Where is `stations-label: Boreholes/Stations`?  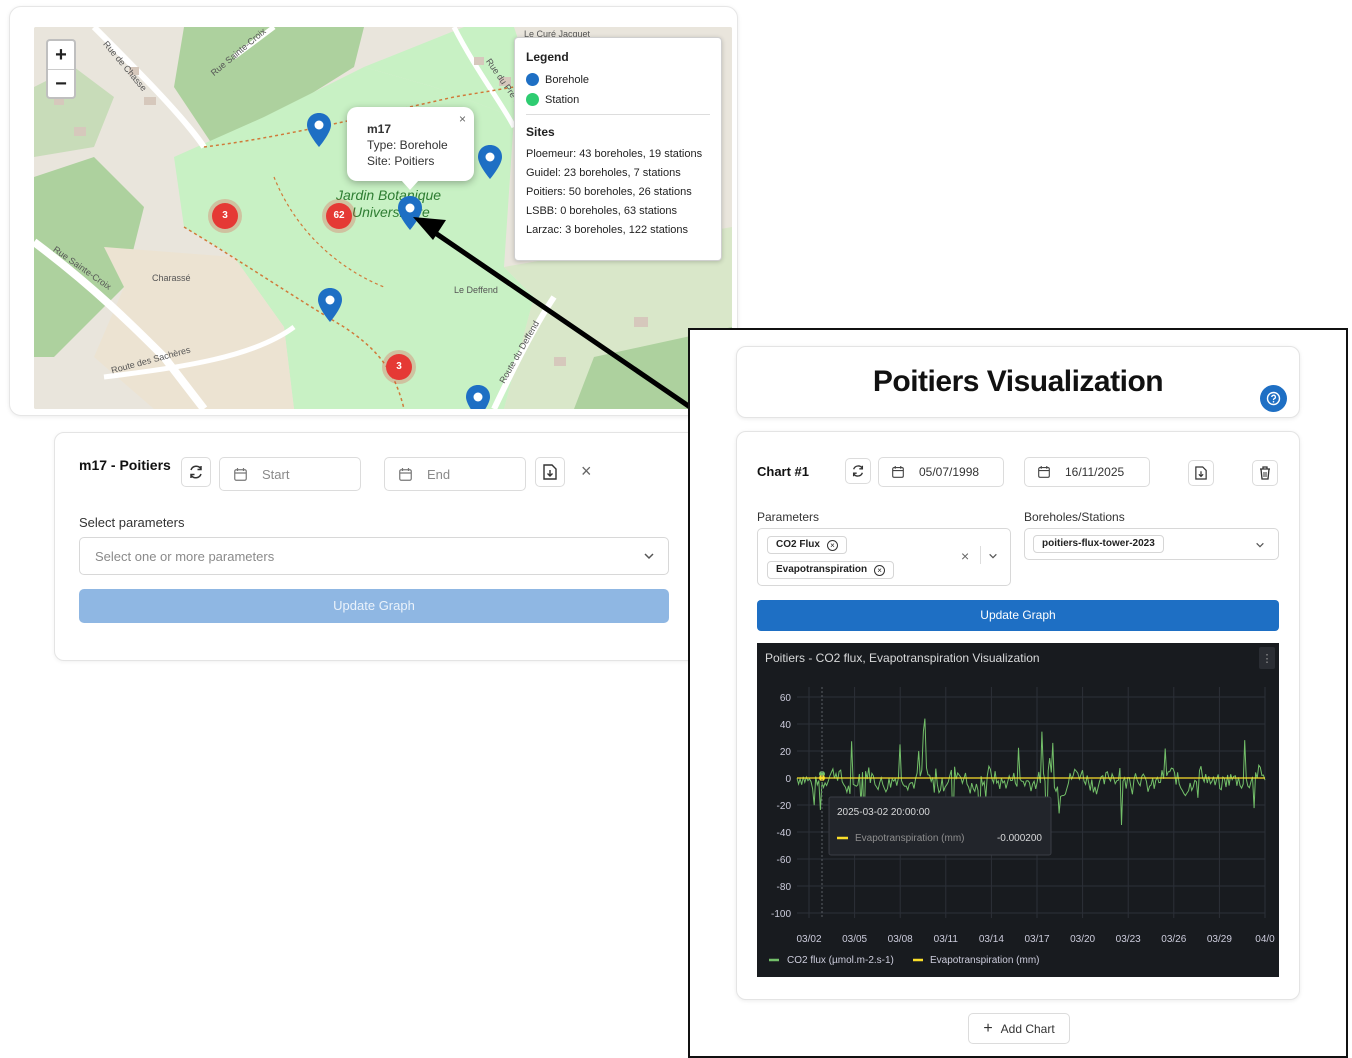
stations-label: Boreholes/Stations is located at coordinates (1074, 517).